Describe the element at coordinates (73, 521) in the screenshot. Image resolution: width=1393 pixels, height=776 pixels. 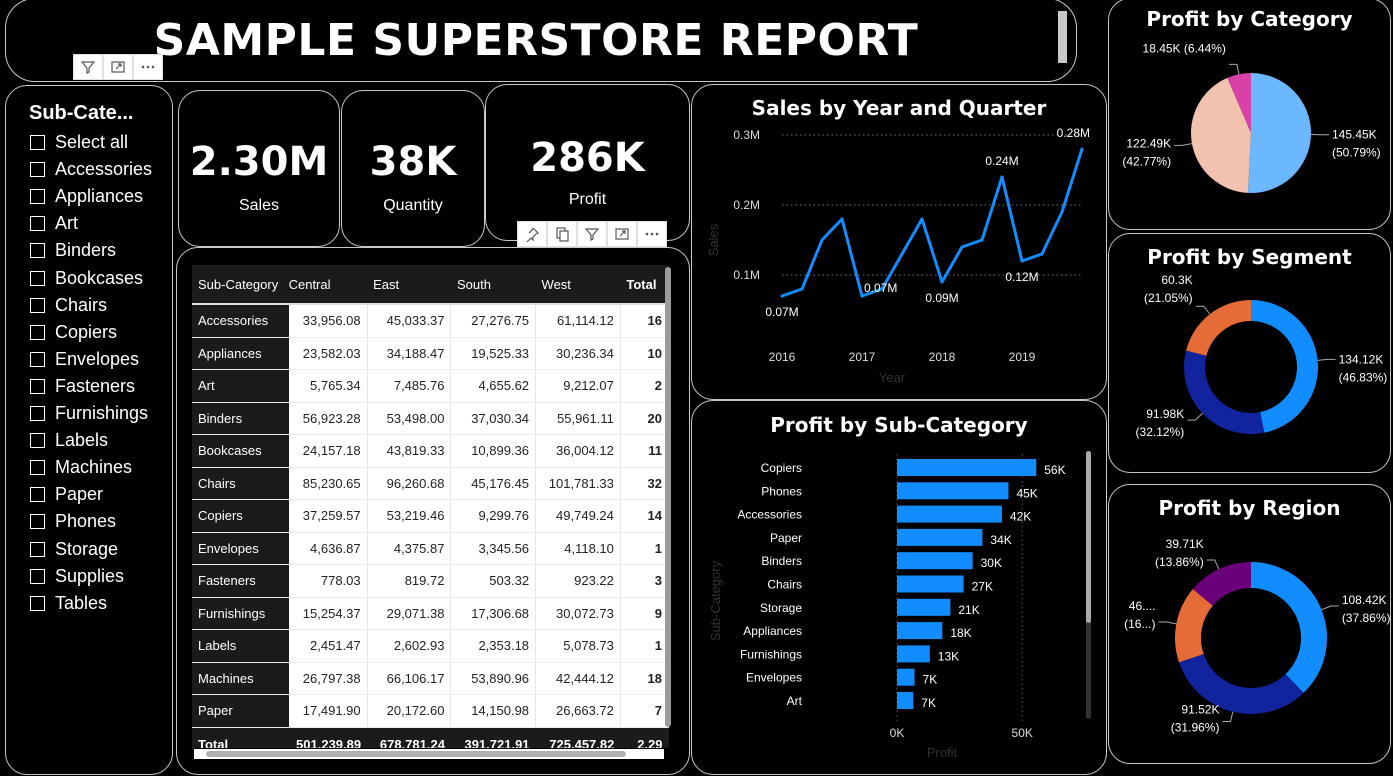
I see `slicer-item: Phones` at that location.